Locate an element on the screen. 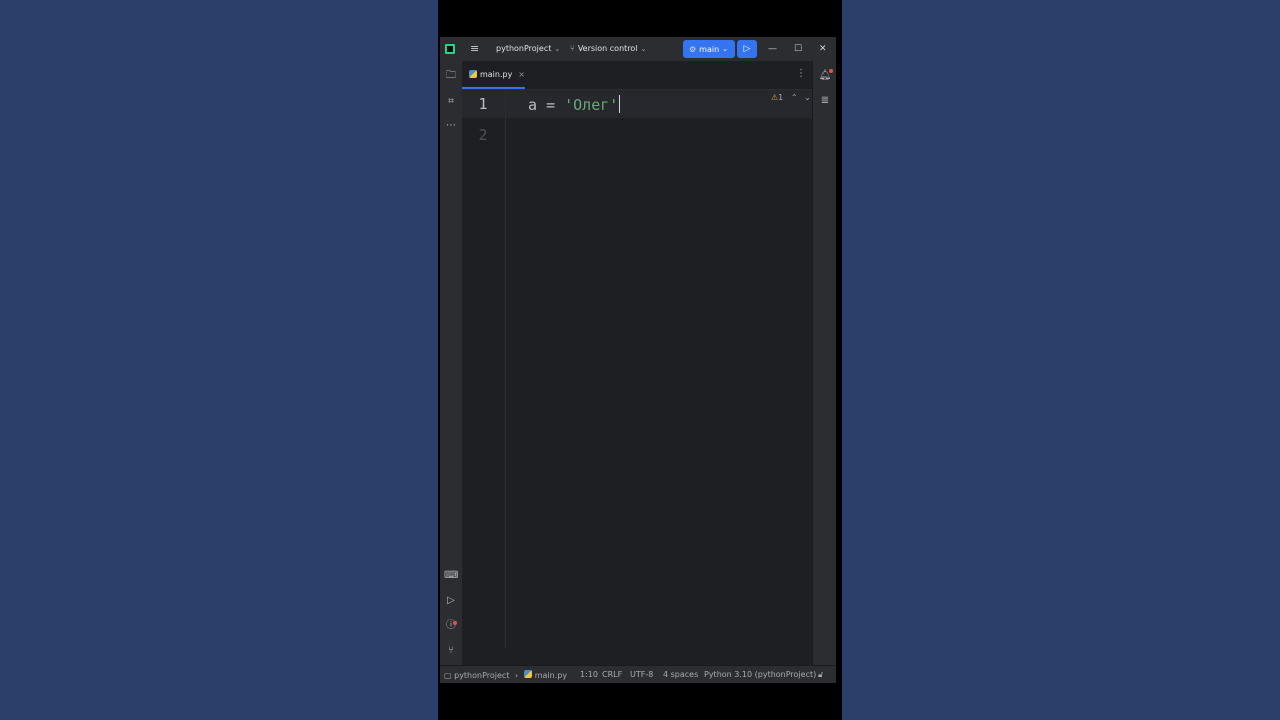 The height and width of the screenshot is (720, 1280). breadcrumb-project: pythonProject is located at coordinates (481, 675).